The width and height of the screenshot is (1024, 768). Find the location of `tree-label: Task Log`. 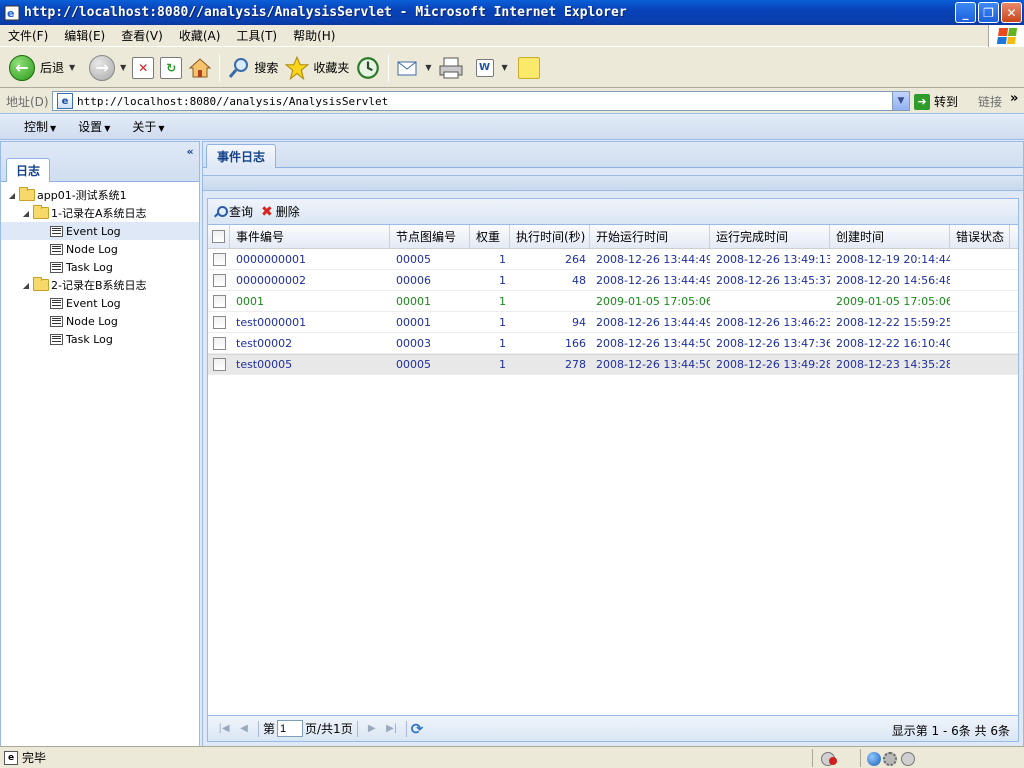

tree-label: Task Log is located at coordinates (89, 339).